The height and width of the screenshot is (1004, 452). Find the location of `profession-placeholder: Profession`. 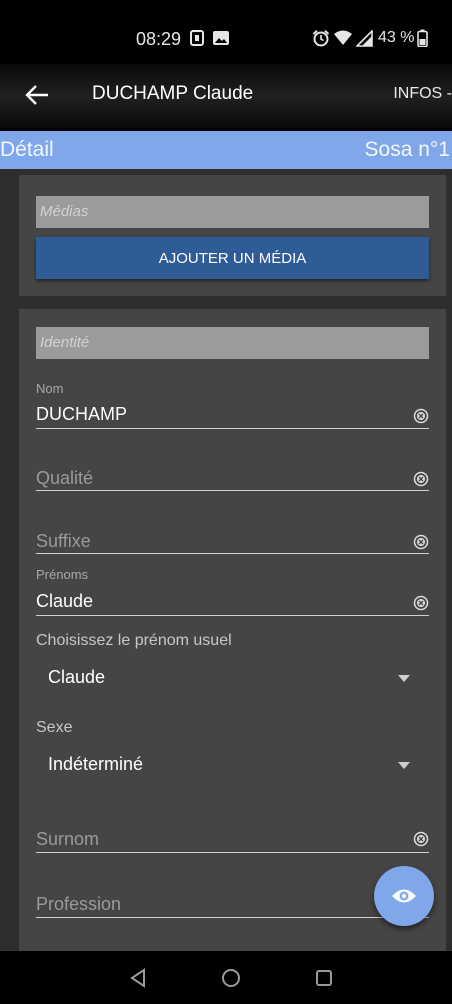

profession-placeholder: Profession is located at coordinates (79, 904).